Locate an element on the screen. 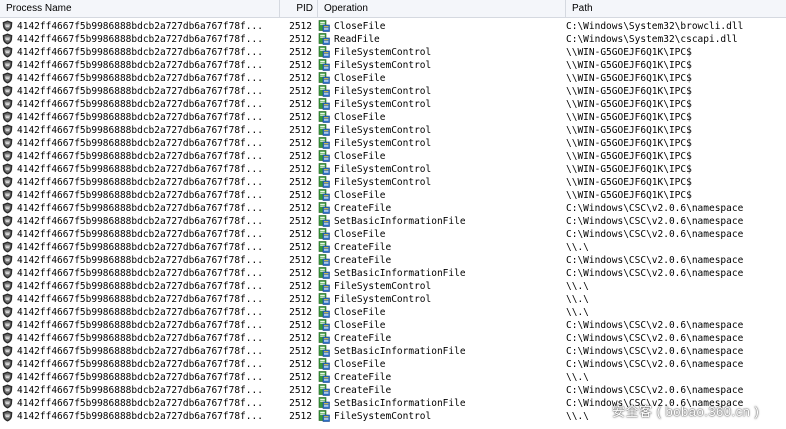 The height and width of the screenshot is (429, 786). path-cell: \\.\ is located at coordinates (577, 312).